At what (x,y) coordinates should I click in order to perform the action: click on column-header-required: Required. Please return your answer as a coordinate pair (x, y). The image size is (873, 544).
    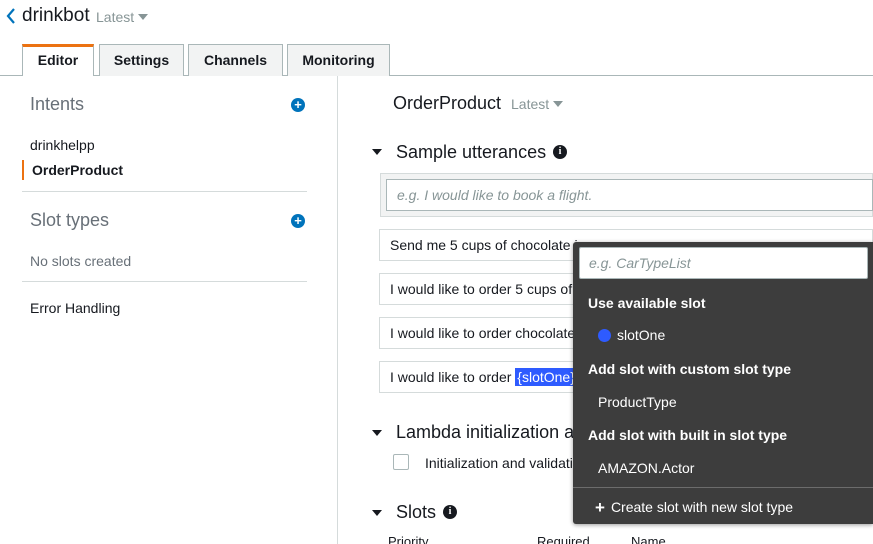
    Looking at the image, I should click on (563, 539).